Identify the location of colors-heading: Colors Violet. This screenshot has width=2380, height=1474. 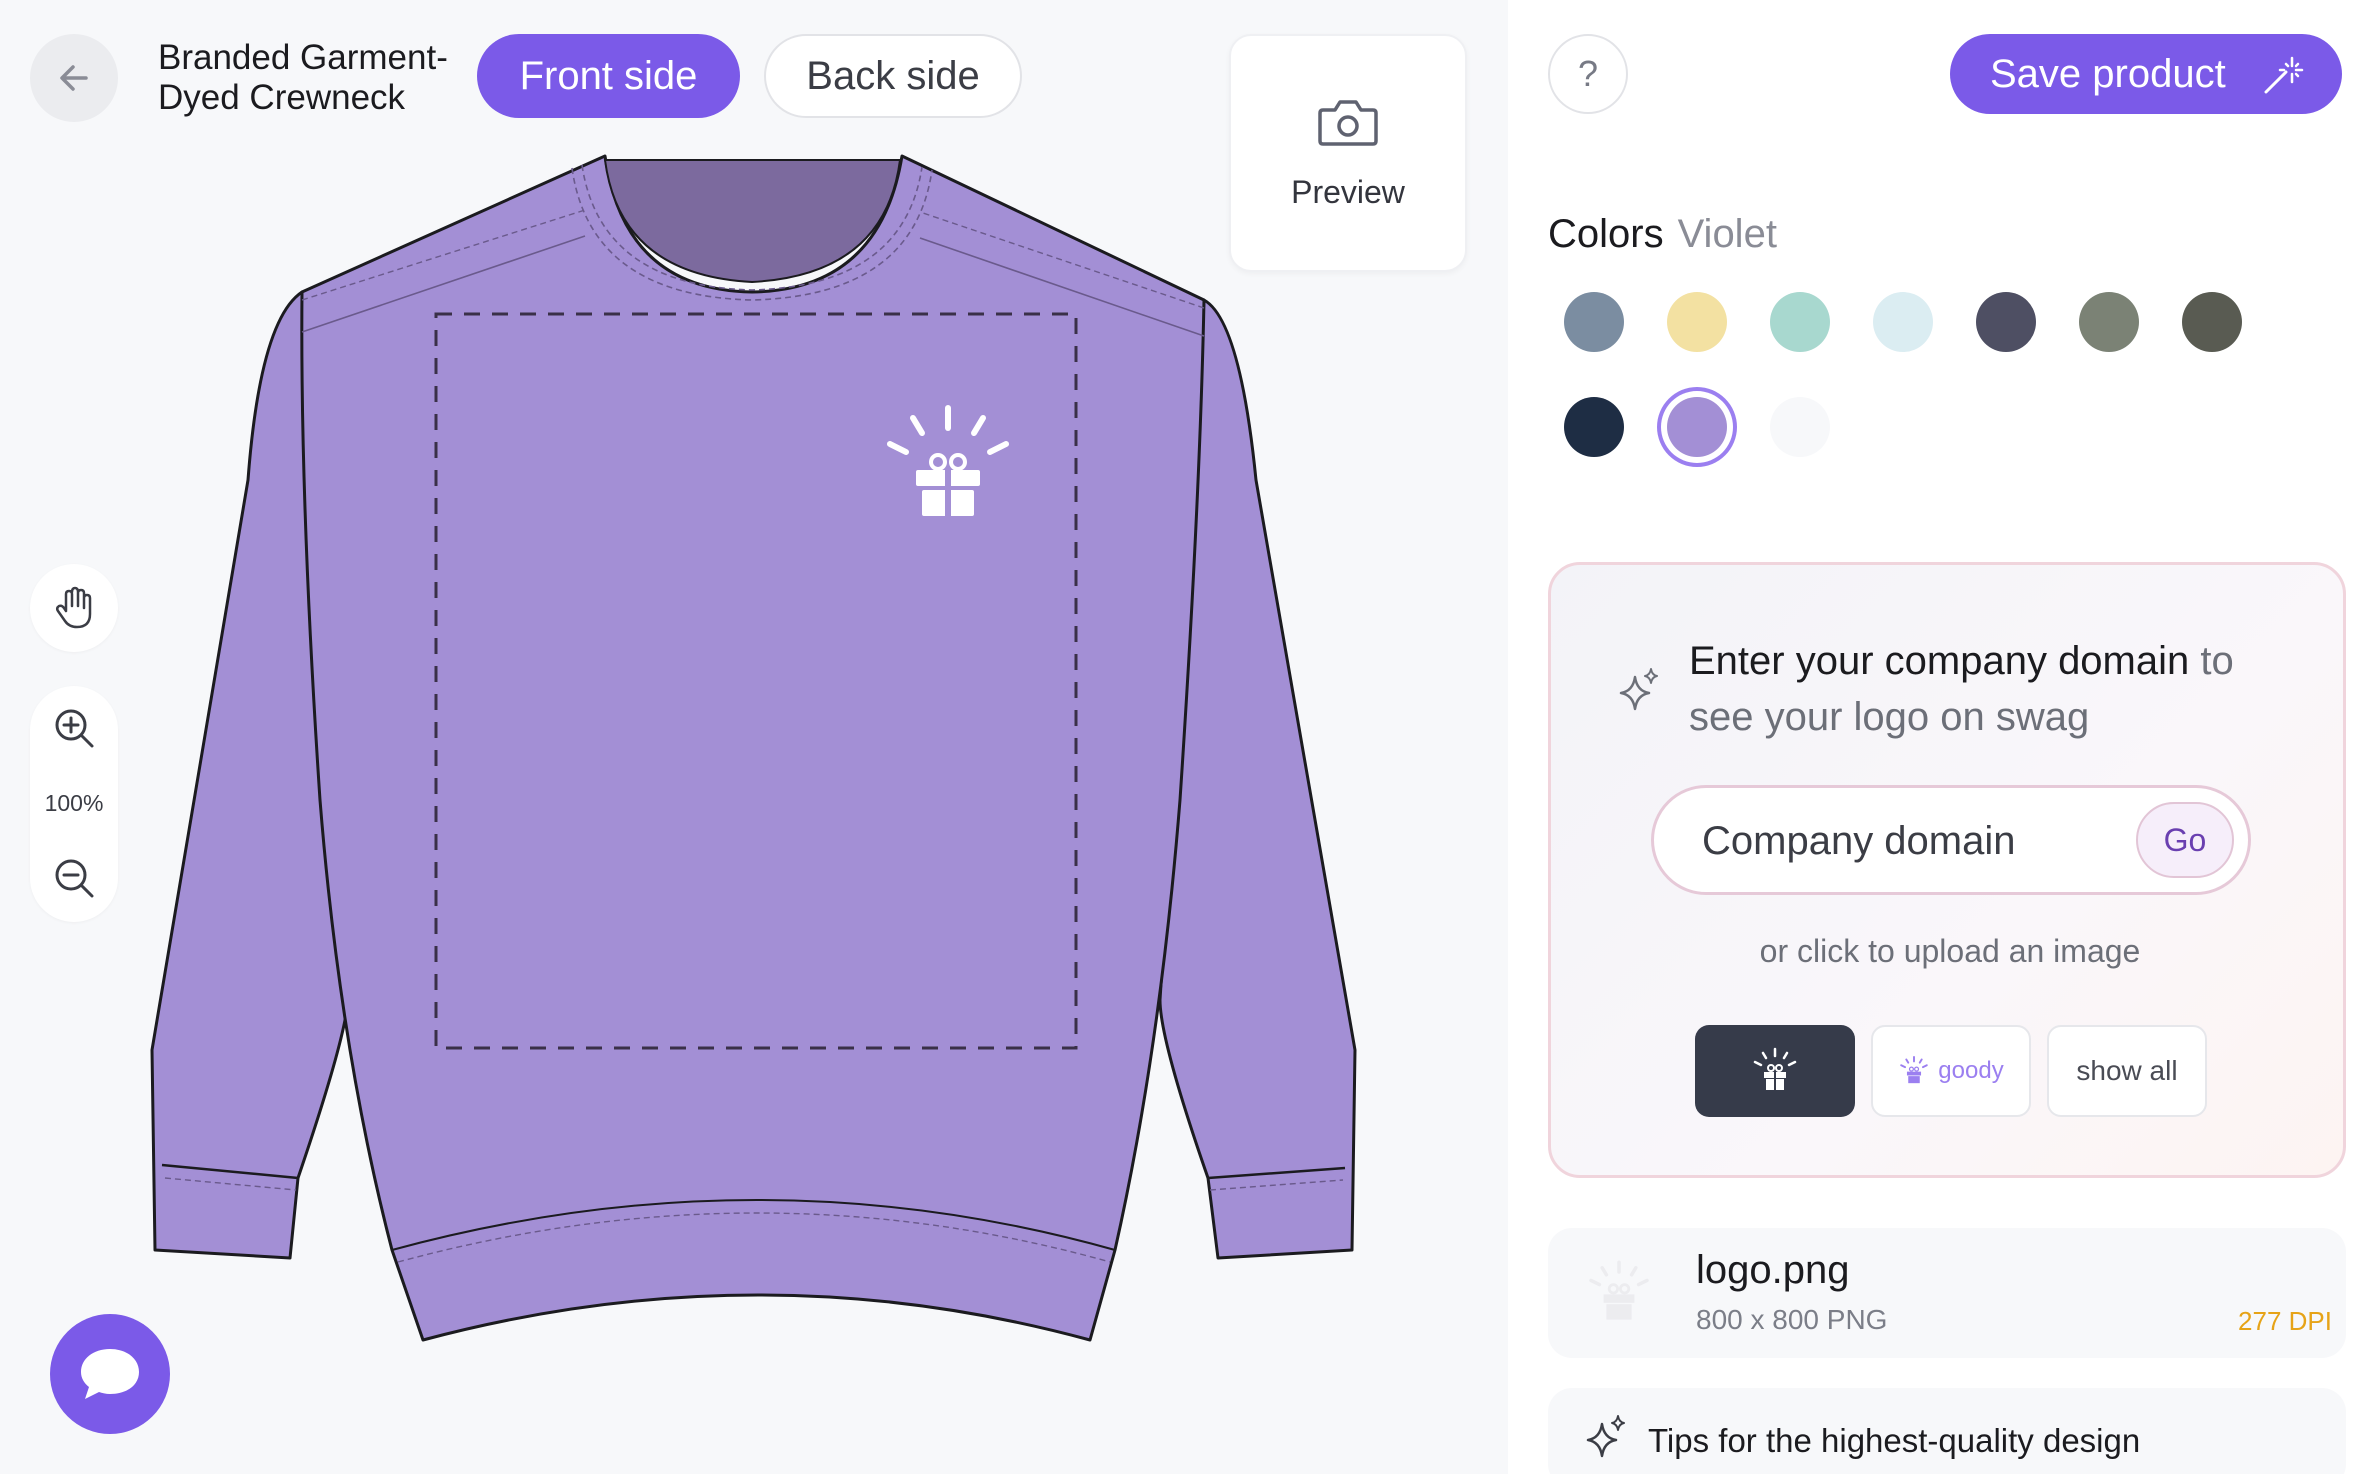
(1662, 234).